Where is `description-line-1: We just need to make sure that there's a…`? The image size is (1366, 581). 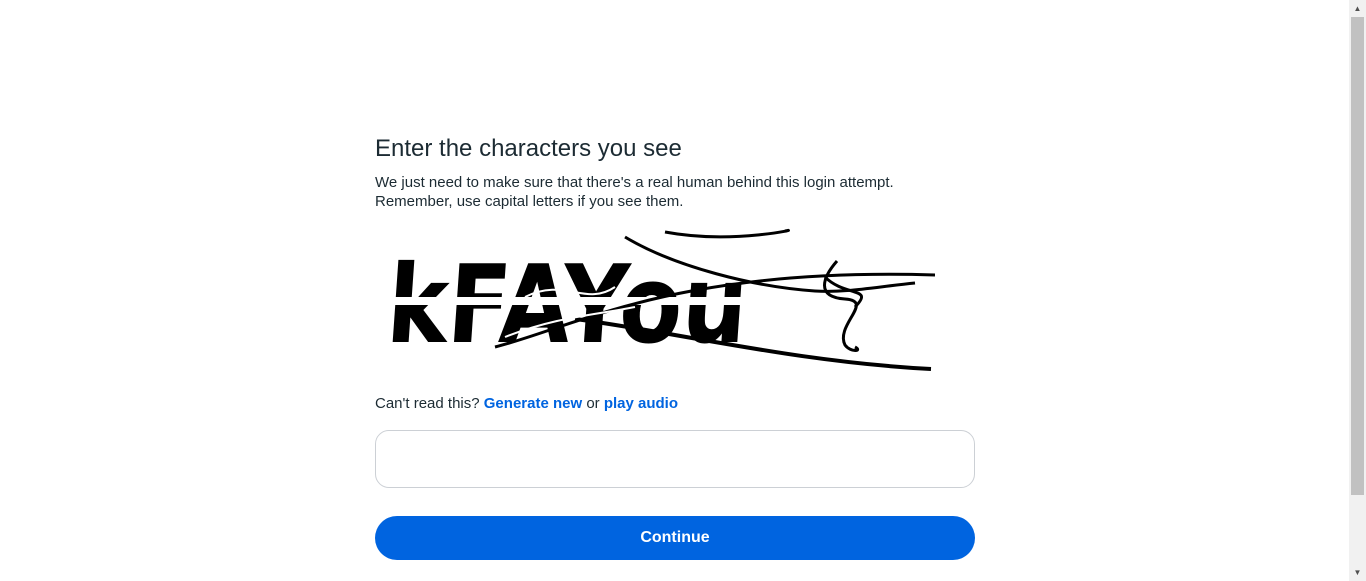 description-line-1: We just need to make sure that there's a… is located at coordinates (634, 182).